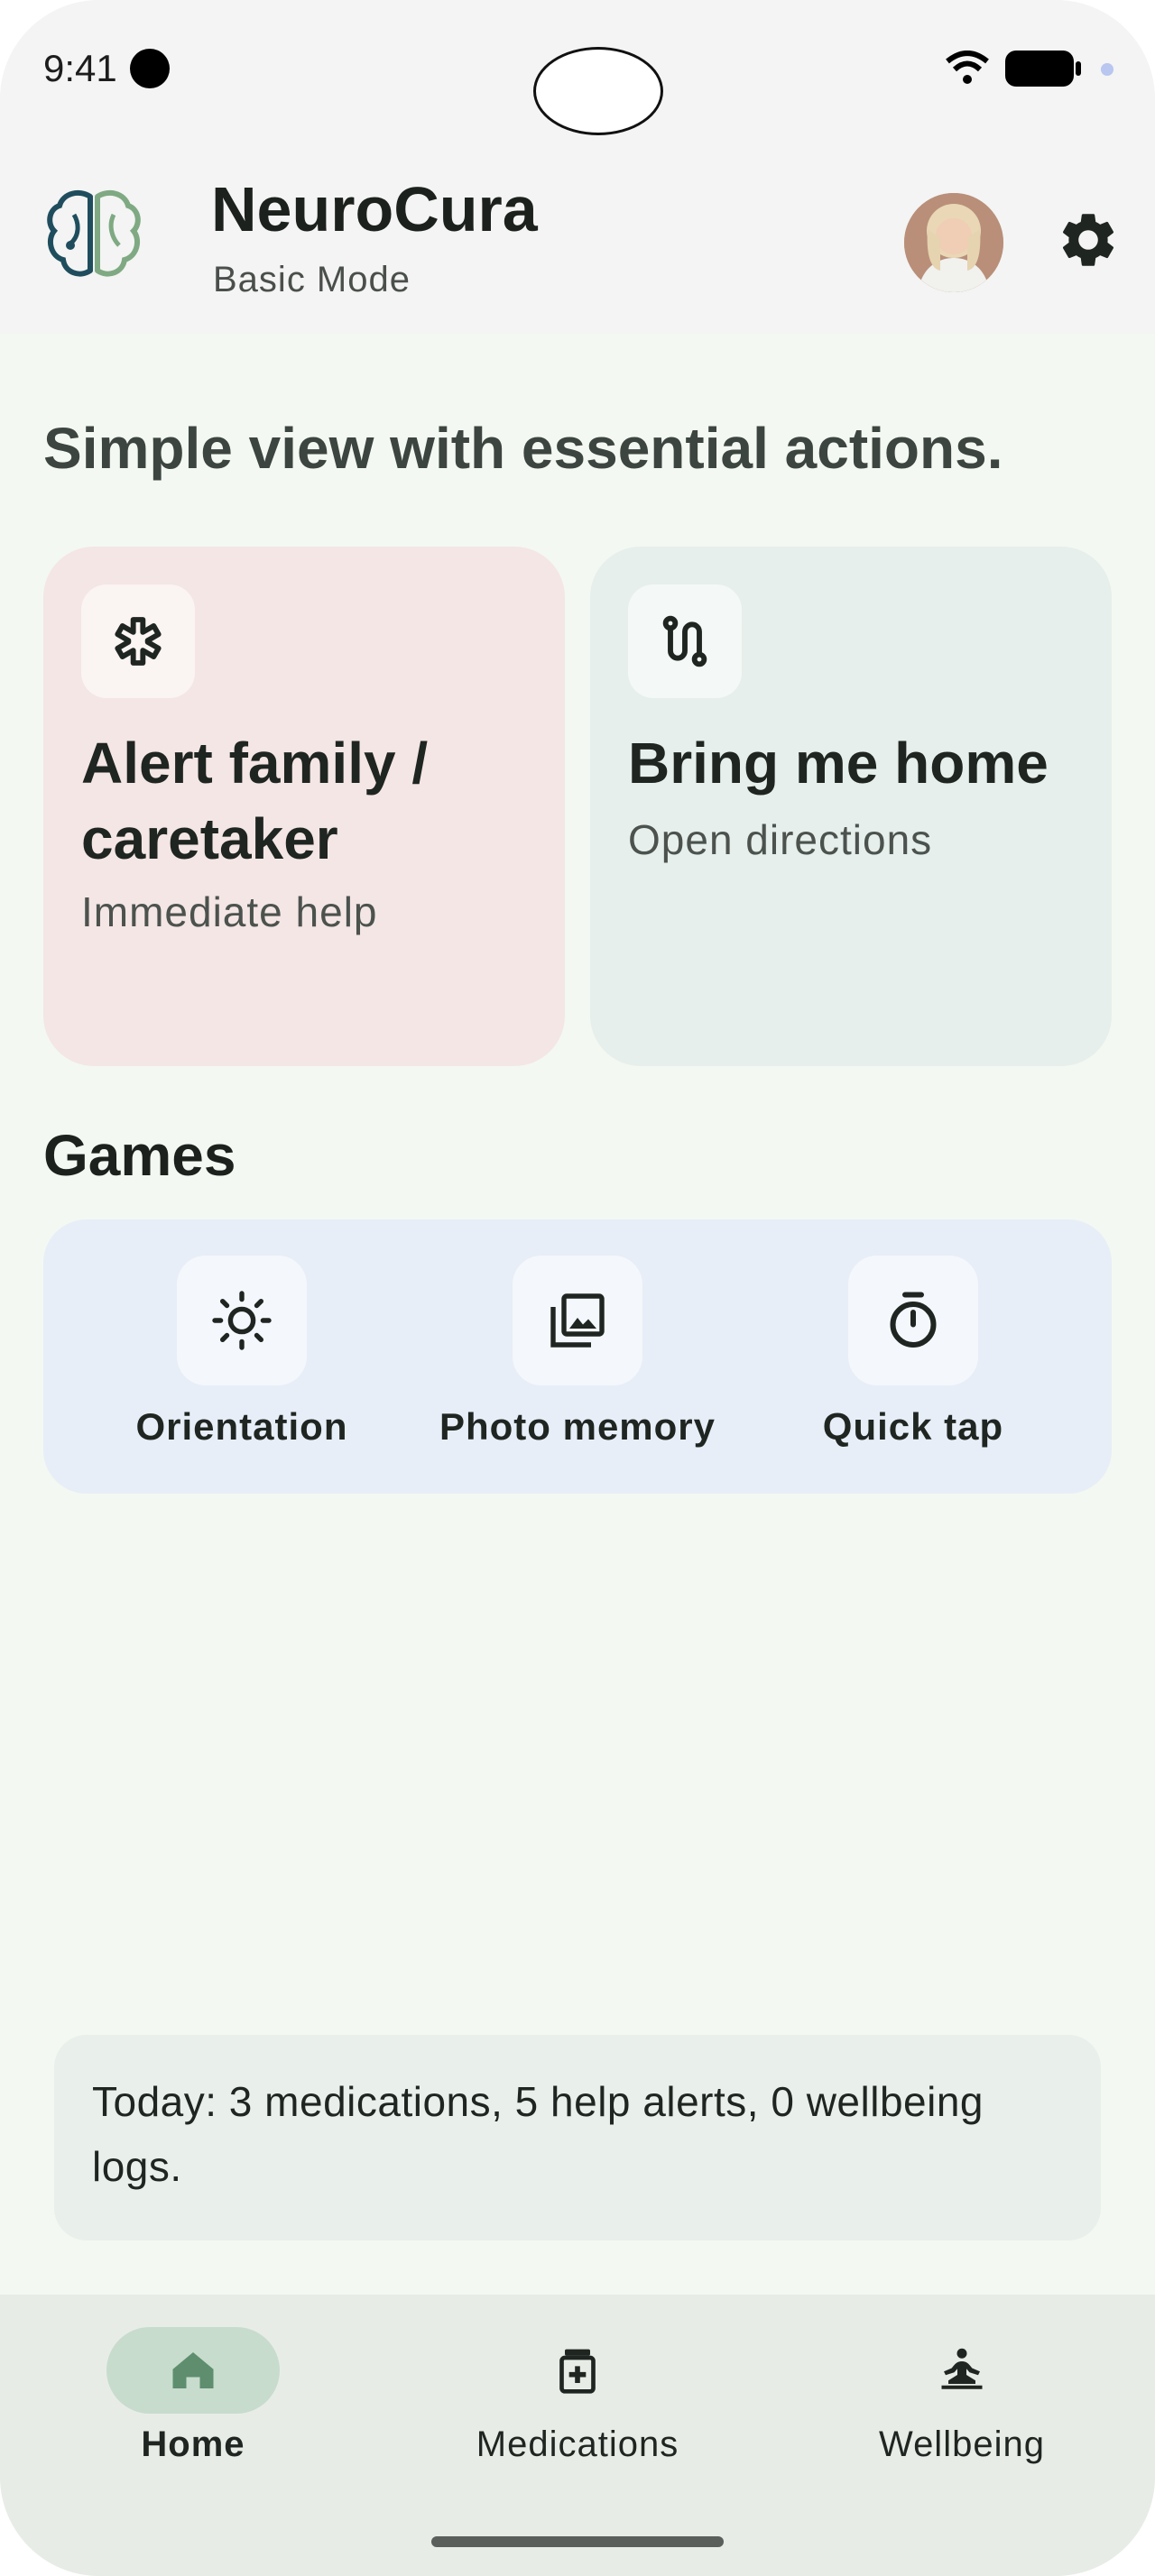 This screenshot has width=1155, height=2576. Describe the element at coordinates (241, 1426) in the screenshot. I see `game-label: Orientation` at that location.